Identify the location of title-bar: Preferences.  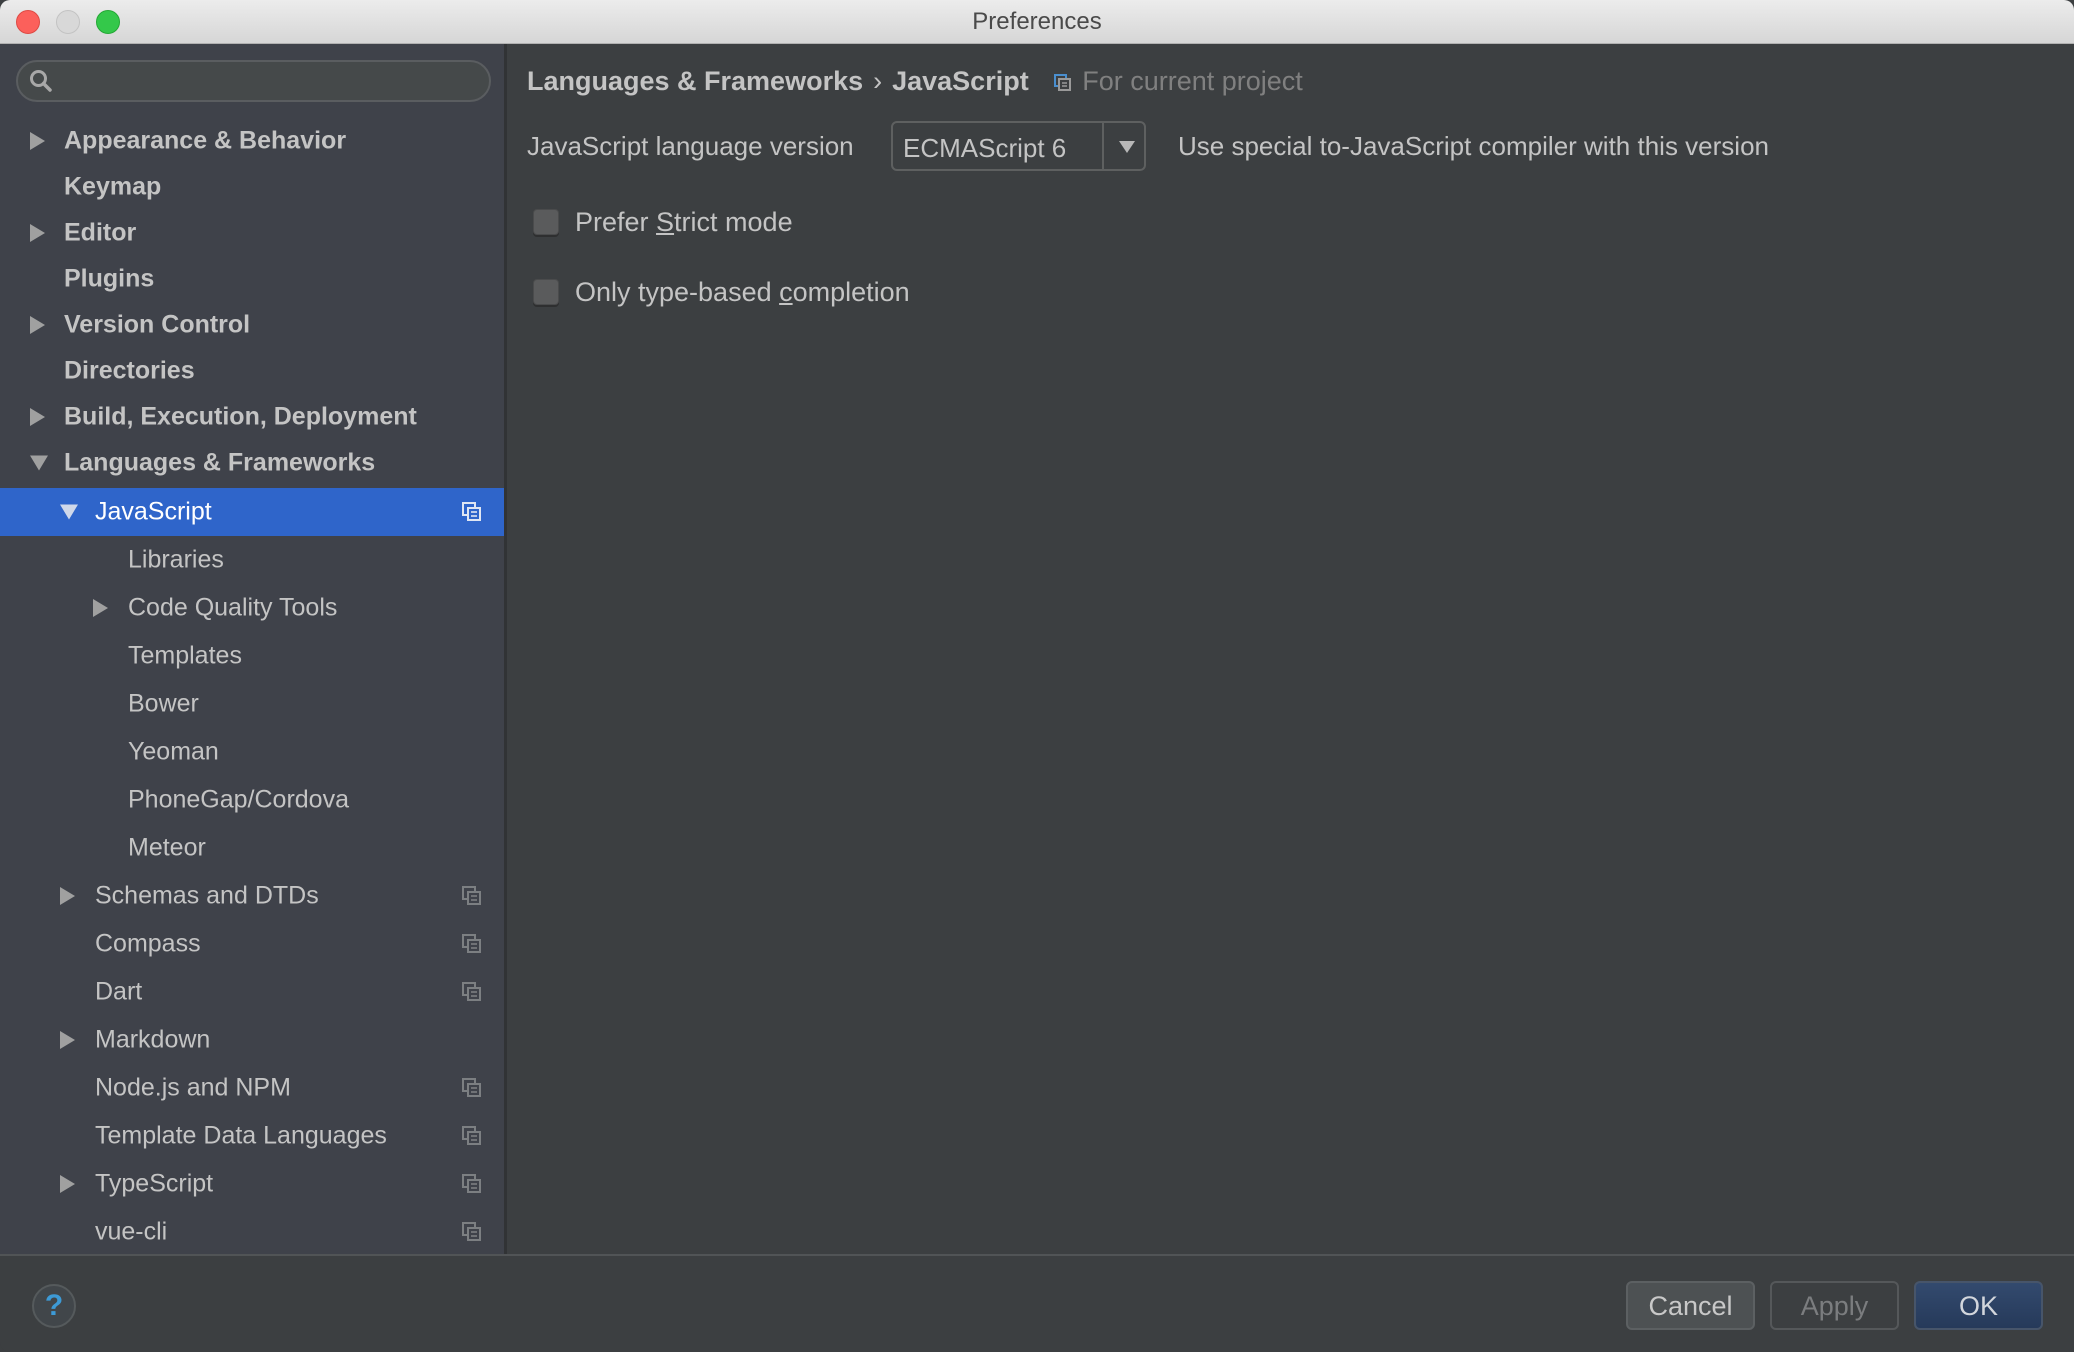
(1037, 22).